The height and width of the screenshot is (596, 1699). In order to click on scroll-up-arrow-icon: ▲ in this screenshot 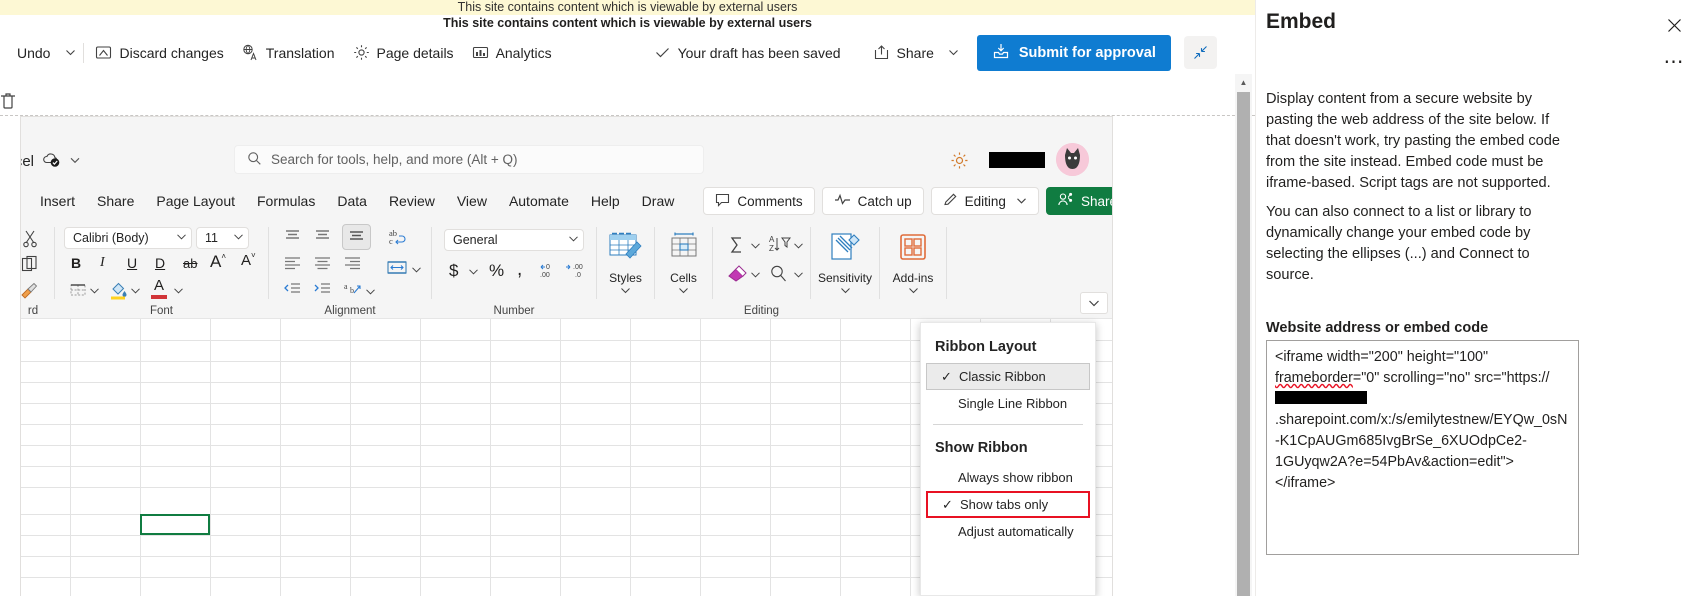, I will do `click(1243, 82)`.